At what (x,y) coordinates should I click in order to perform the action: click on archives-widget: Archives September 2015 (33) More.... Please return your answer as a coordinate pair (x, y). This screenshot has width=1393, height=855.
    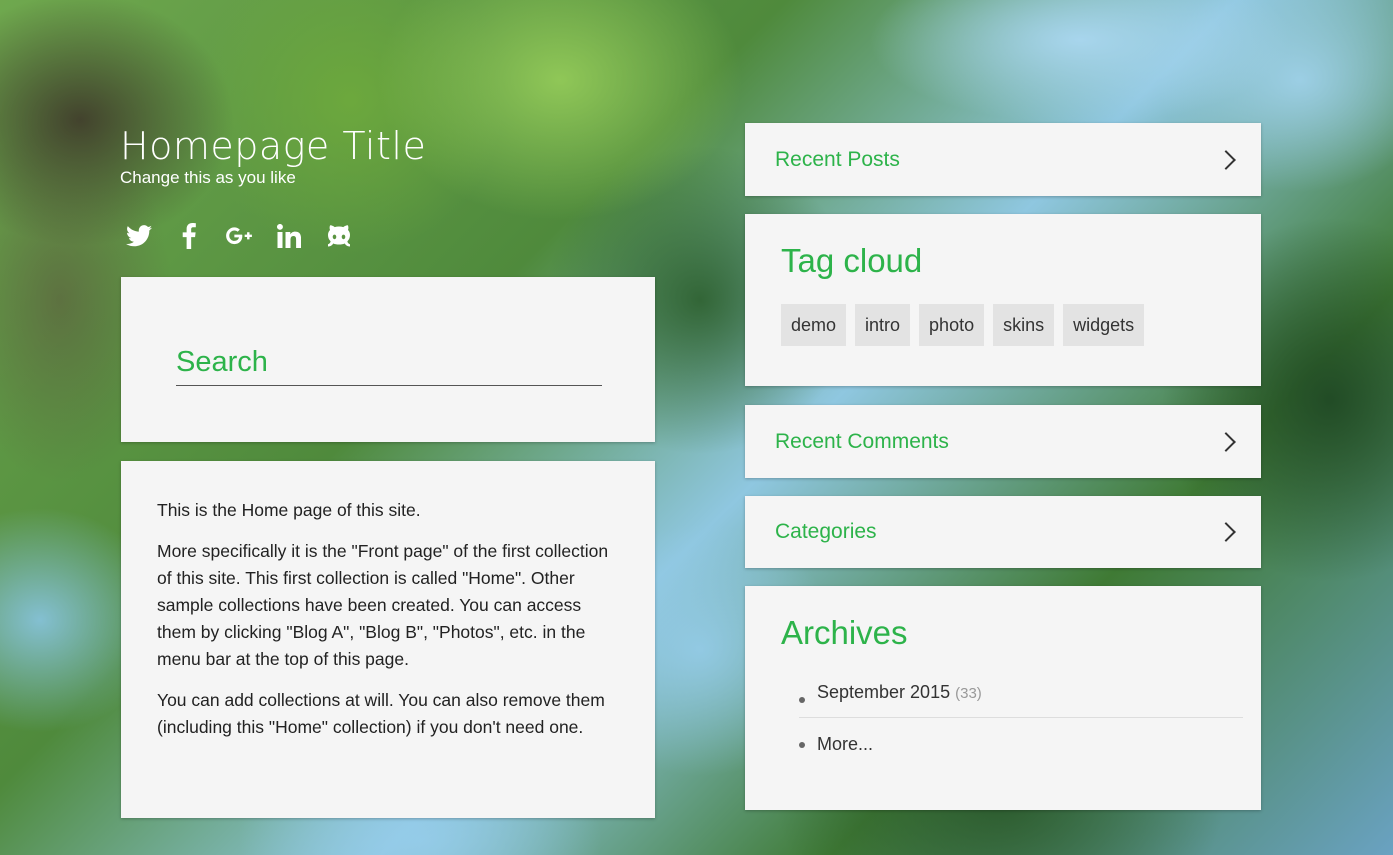
    Looking at the image, I should click on (1003, 698).